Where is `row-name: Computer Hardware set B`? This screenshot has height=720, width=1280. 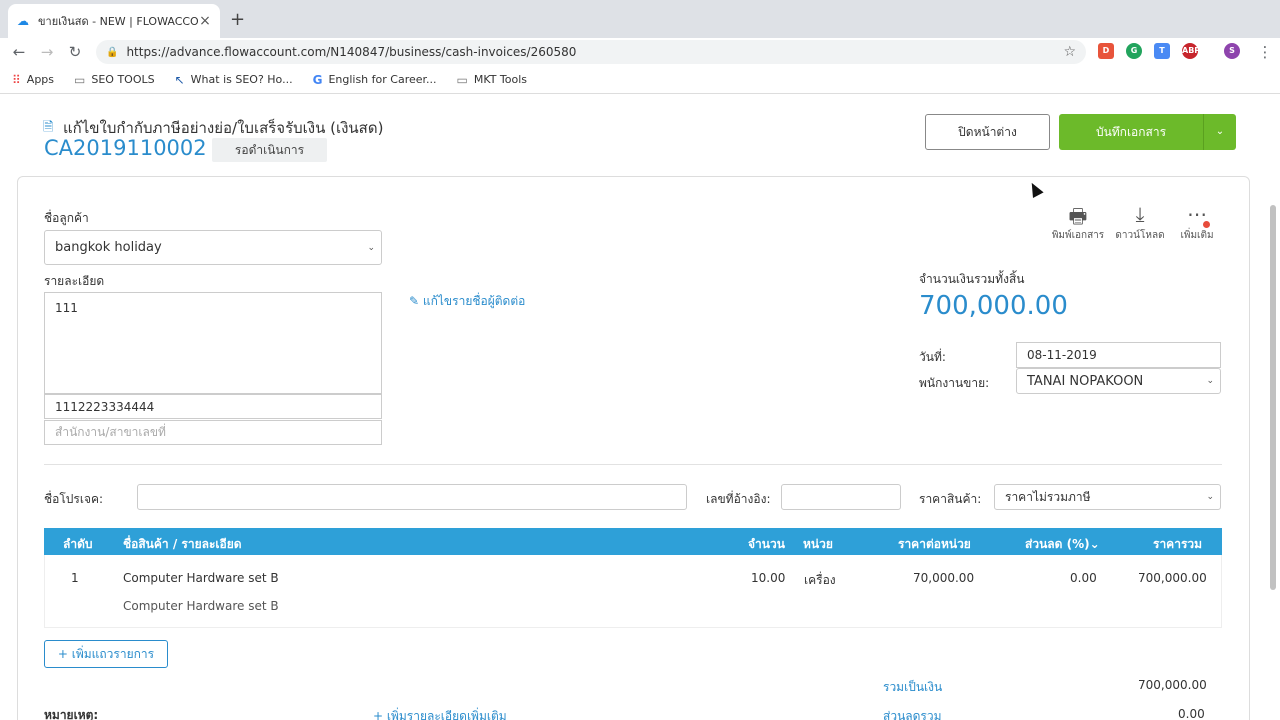
row-name: Computer Hardware set B is located at coordinates (201, 578).